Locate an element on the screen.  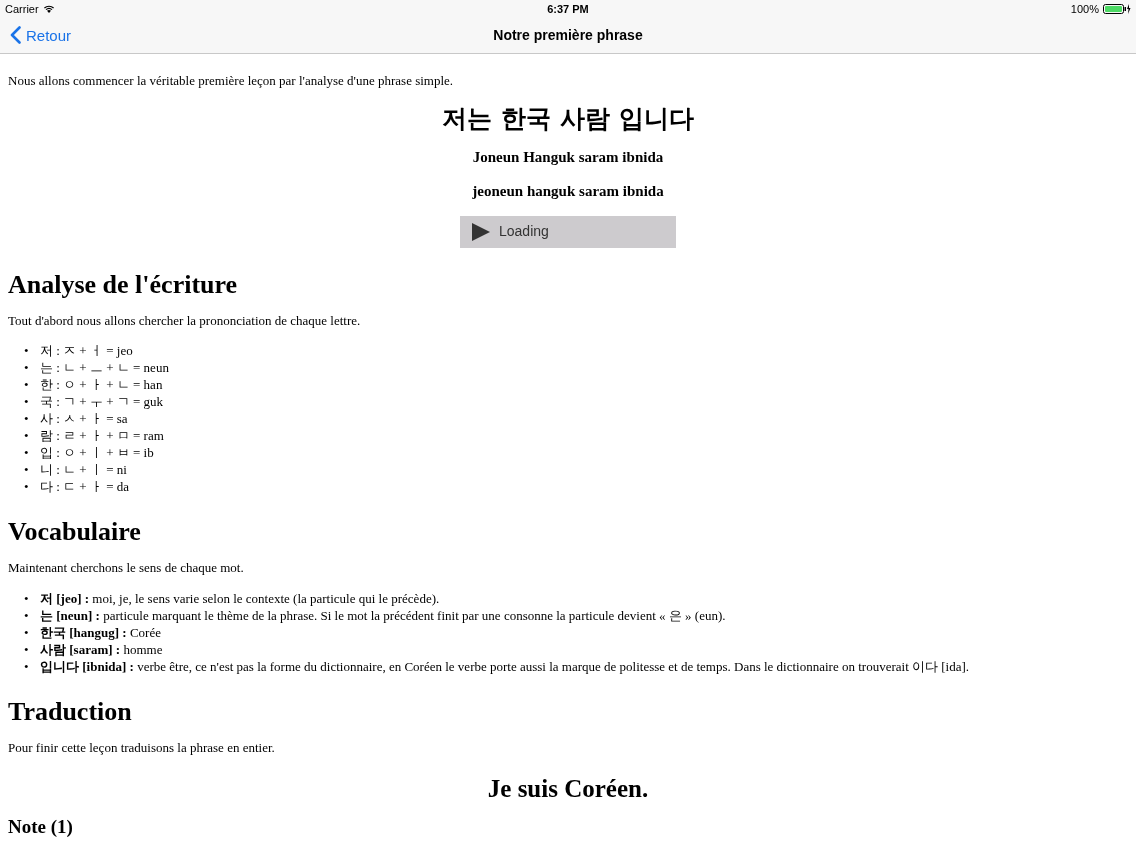
section-heading: Traduction is located at coordinates (70, 711).